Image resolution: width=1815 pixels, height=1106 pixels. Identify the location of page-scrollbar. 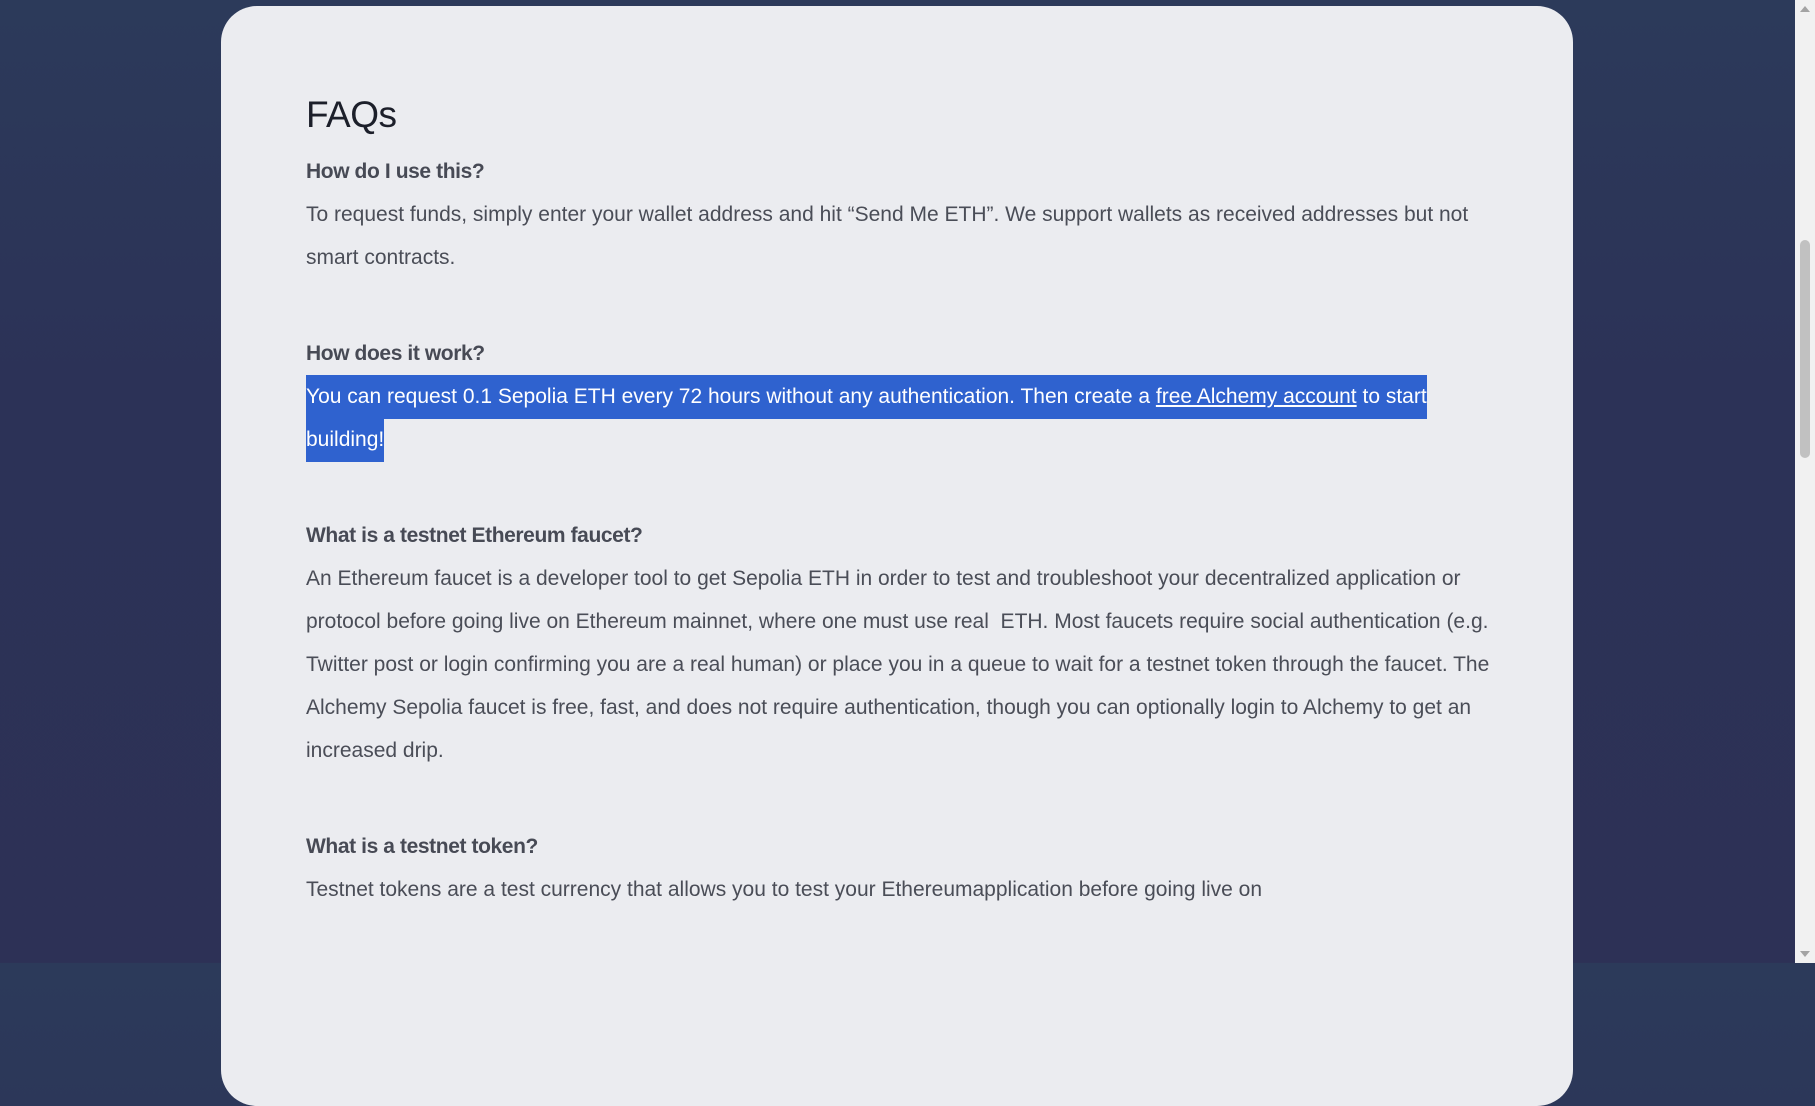
(1805, 481).